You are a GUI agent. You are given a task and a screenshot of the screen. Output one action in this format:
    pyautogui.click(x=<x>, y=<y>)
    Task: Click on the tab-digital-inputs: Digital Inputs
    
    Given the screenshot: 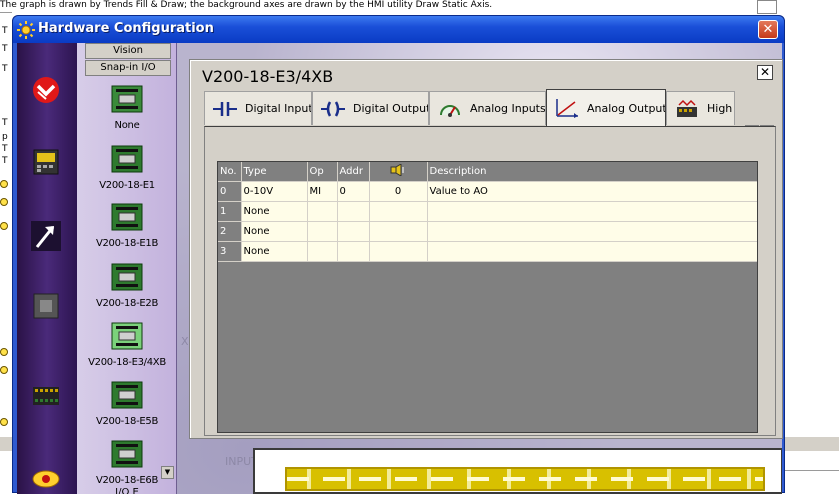 What is the action you would take?
    pyautogui.click(x=258, y=108)
    